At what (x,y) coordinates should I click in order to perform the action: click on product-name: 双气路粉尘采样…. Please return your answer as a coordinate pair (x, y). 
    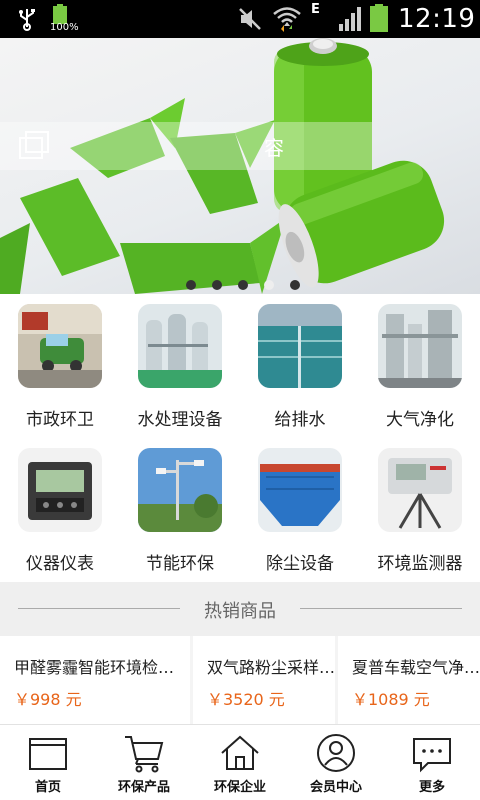
    Looking at the image, I should click on (271, 667).